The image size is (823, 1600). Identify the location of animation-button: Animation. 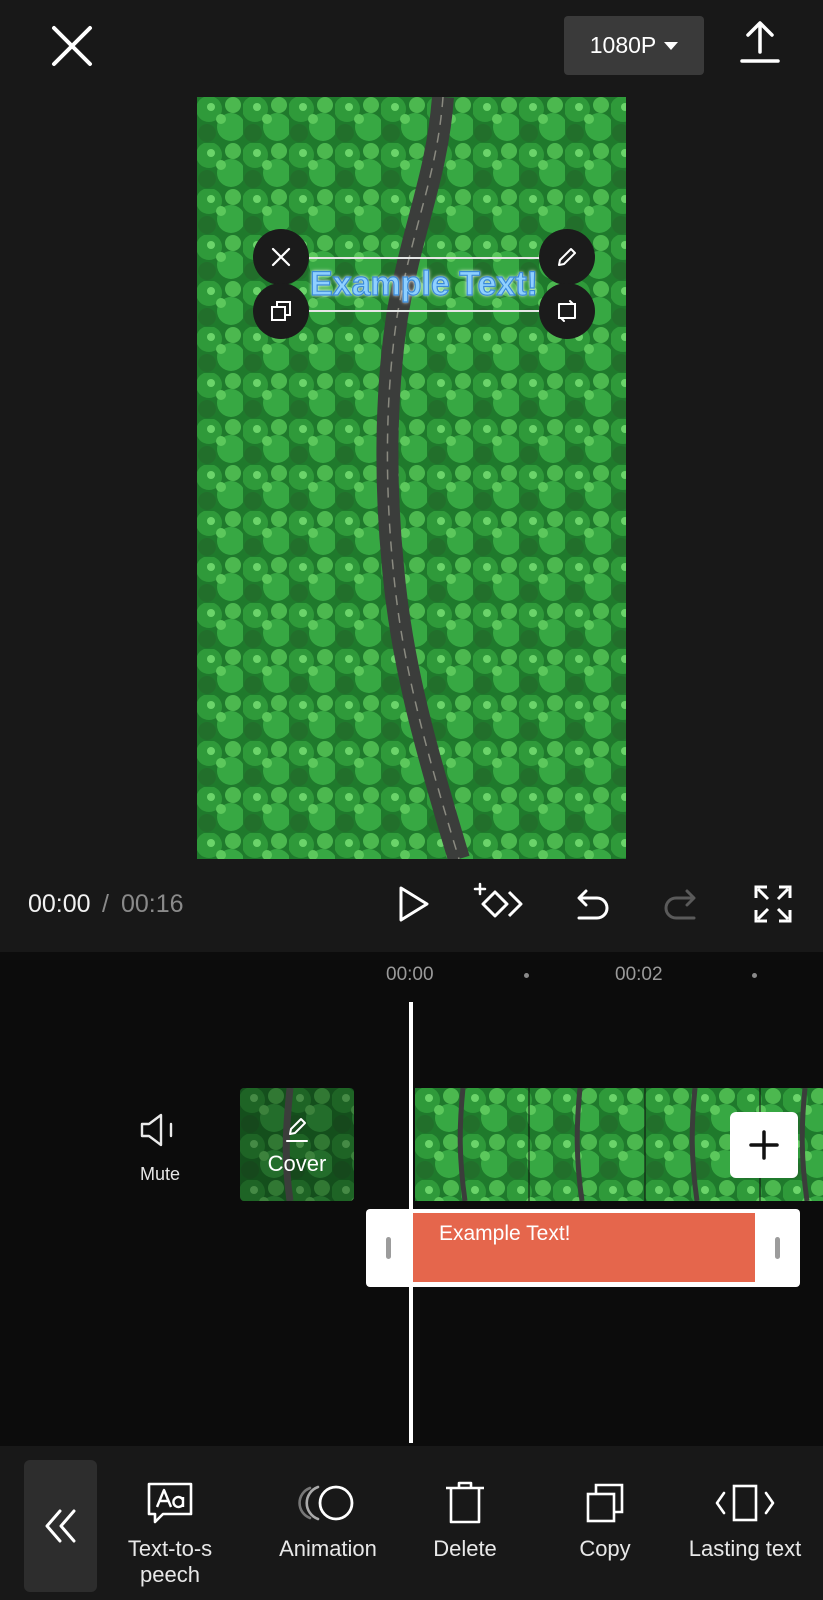
(328, 1519).